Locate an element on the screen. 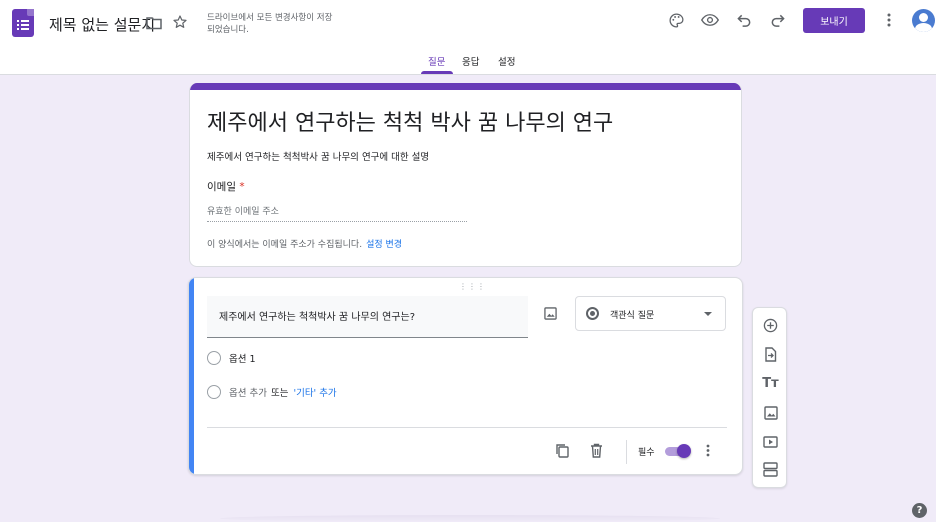  redo-icon is located at coordinates (777, 20).